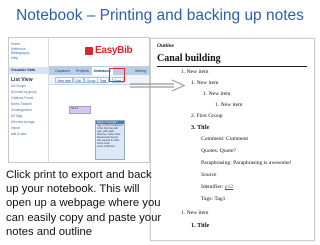  I want to click on sidebar-link-notebook: Notebook, so click(18, 49).